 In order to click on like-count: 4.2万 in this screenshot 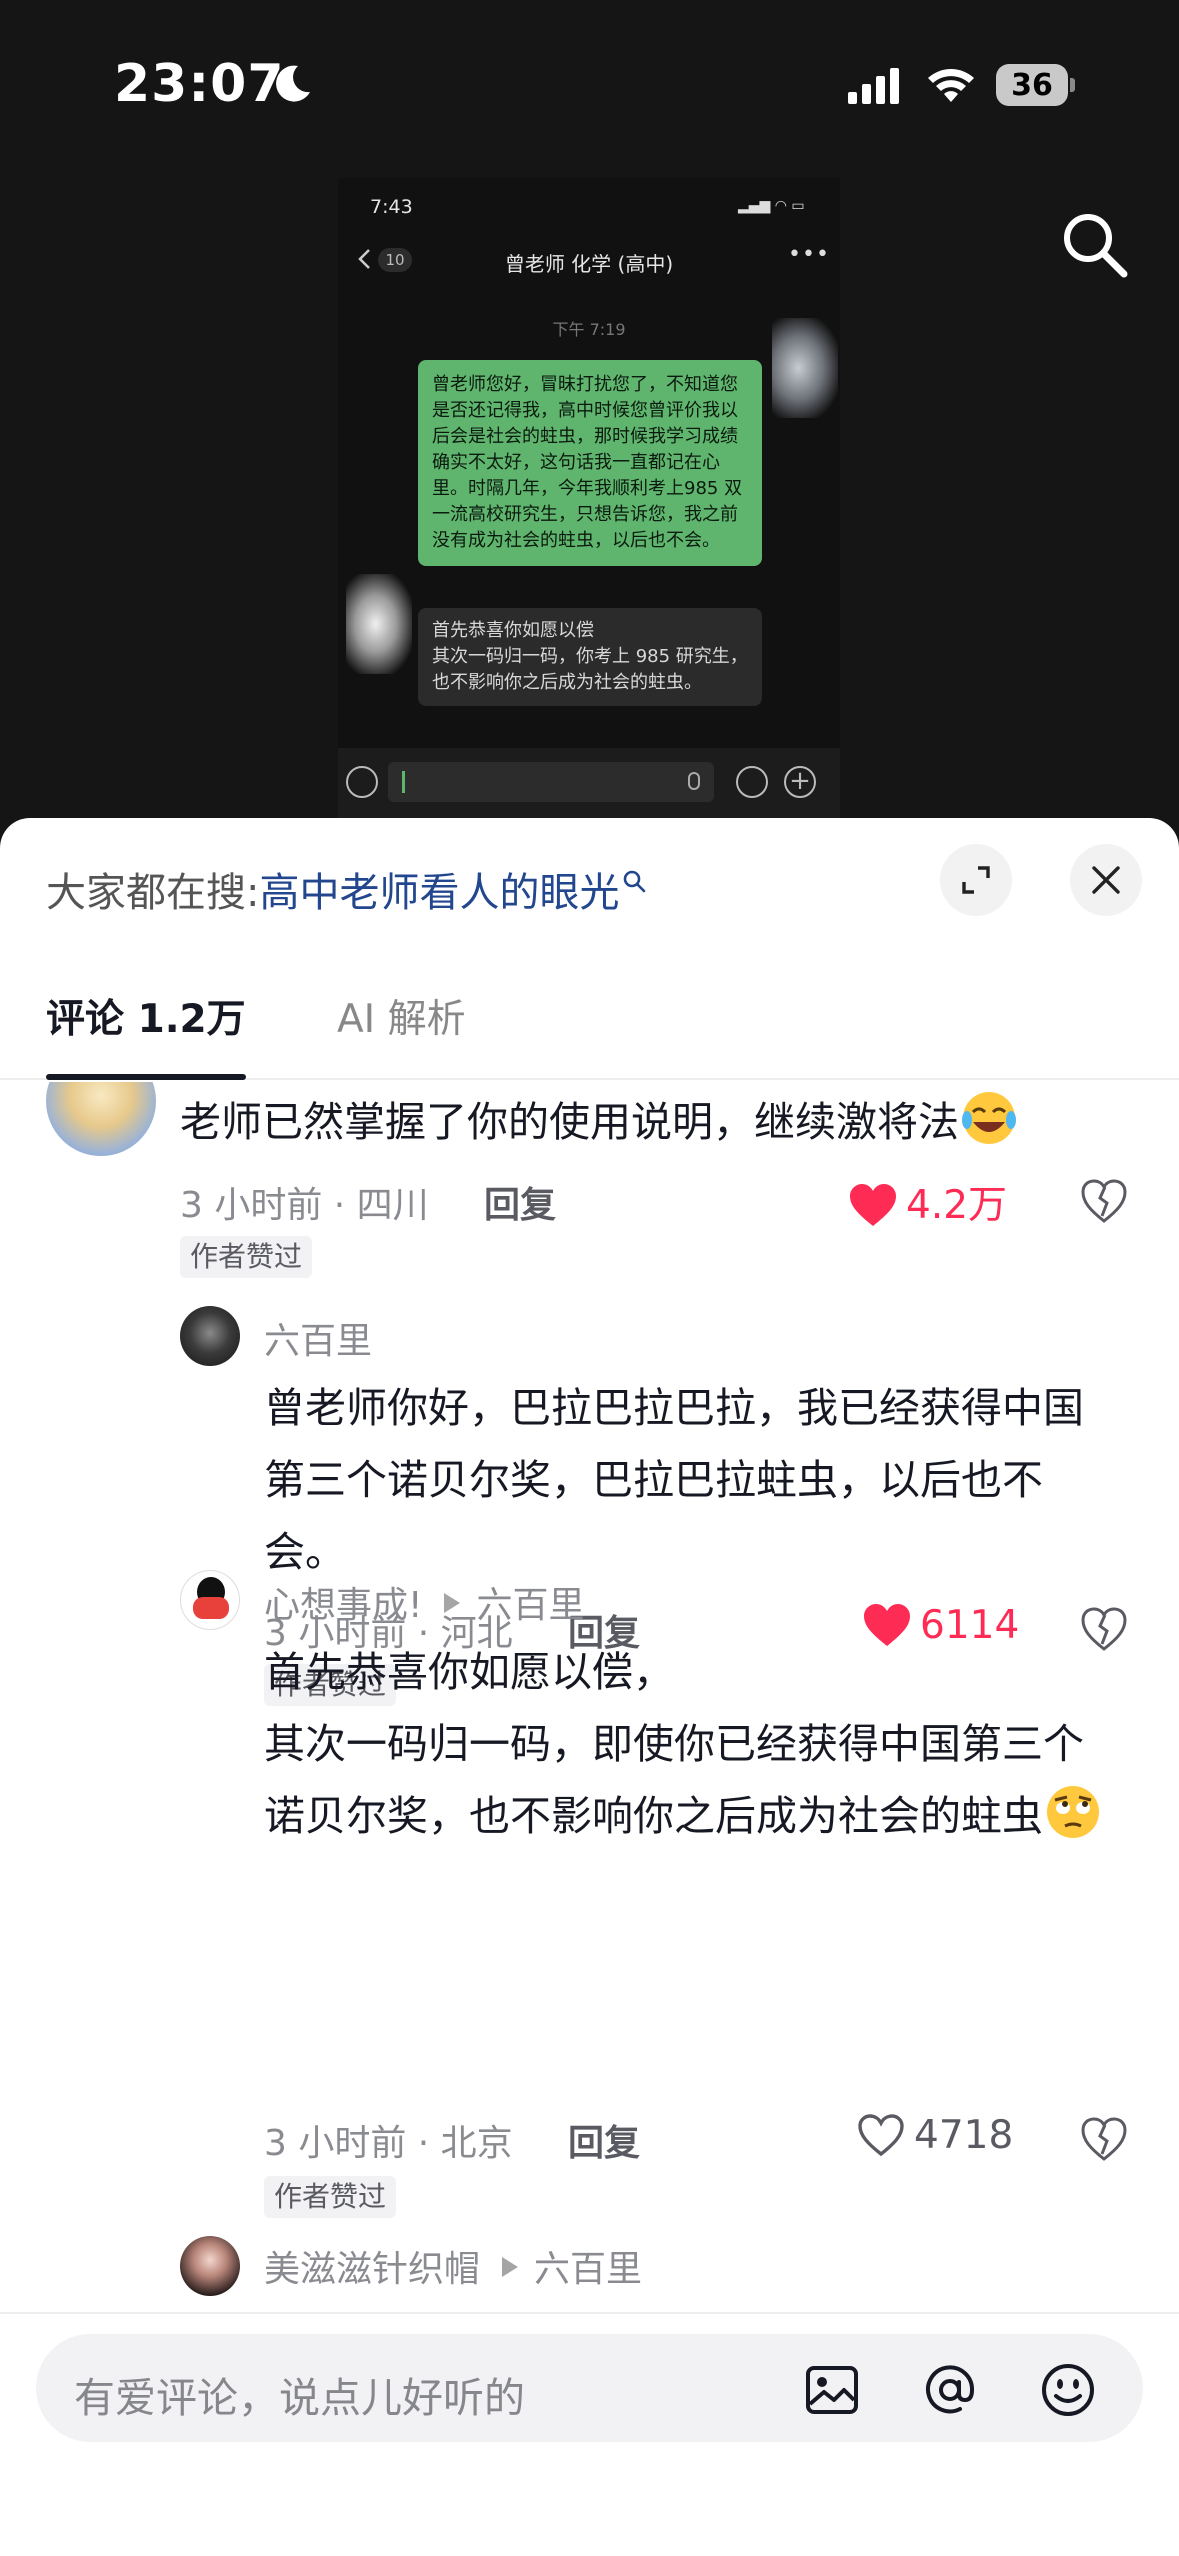, I will do `click(957, 1205)`.